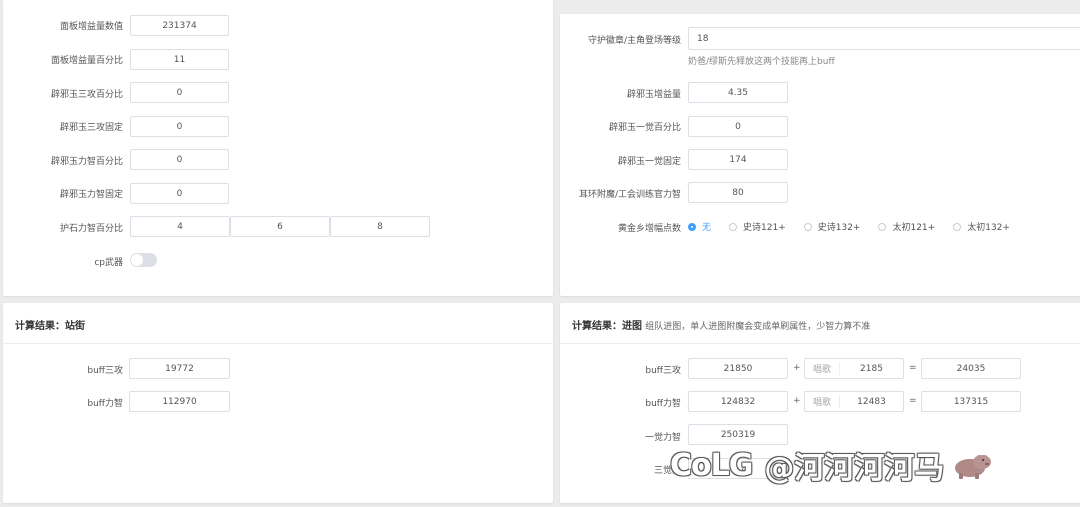 The width and height of the screenshot is (1080, 507). What do you see at coordinates (644, 128) in the screenshot?
I see `label-jade-awaken-percent: 辟邪玉一觉百分比` at bounding box center [644, 128].